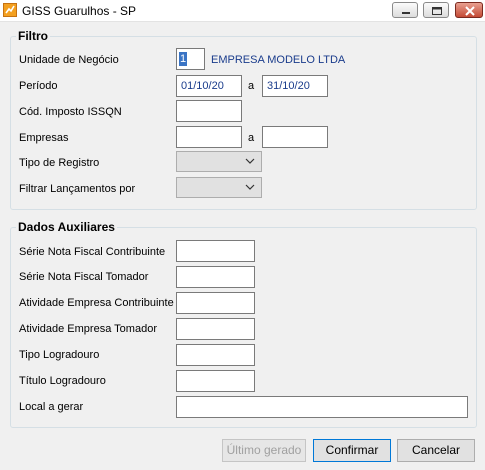 The width and height of the screenshot is (485, 470). I want to click on empresas-sep: a, so click(251, 138).